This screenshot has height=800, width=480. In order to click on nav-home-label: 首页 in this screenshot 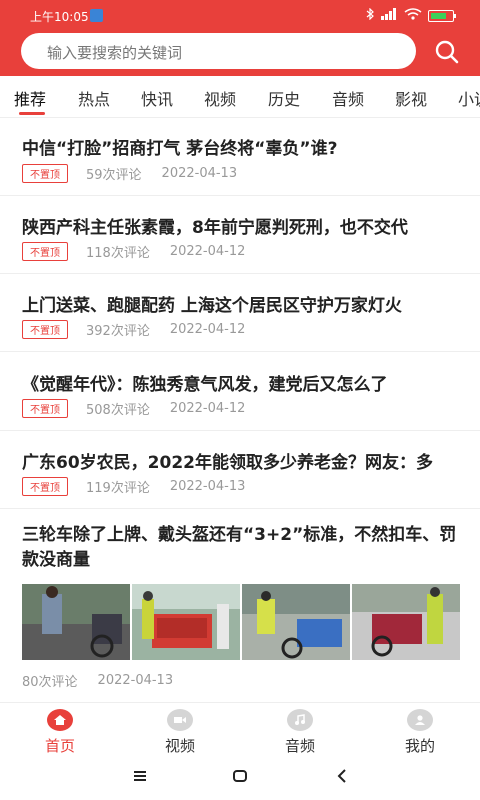, I will do `click(59, 746)`.